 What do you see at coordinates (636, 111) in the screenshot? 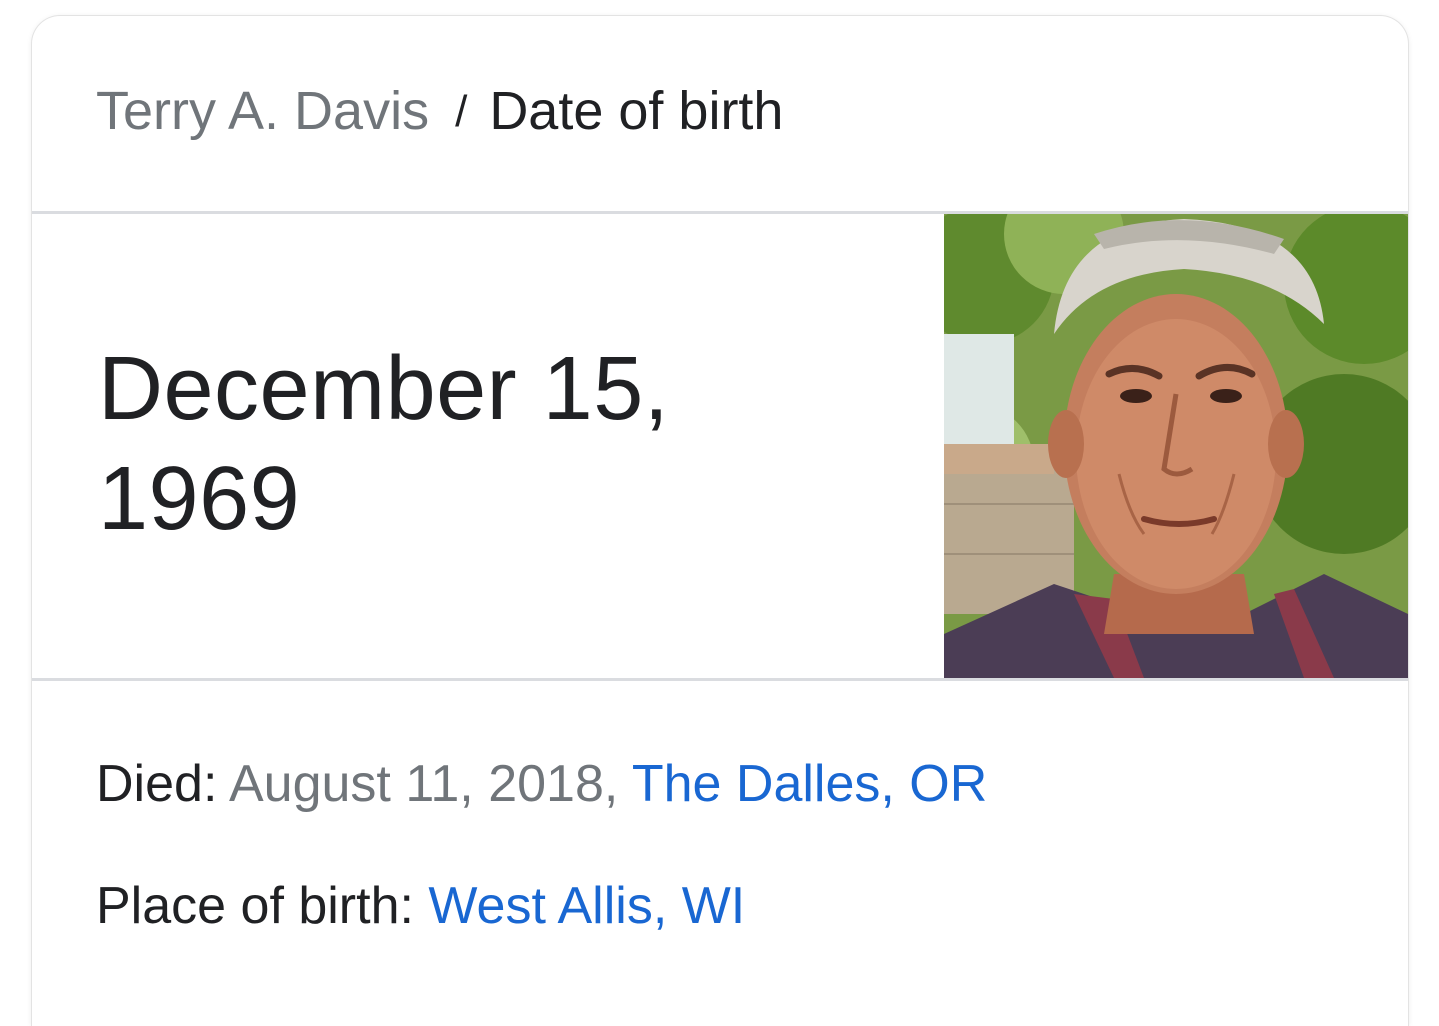
I see `breadcrumb-current: Date of birth` at bounding box center [636, 111].